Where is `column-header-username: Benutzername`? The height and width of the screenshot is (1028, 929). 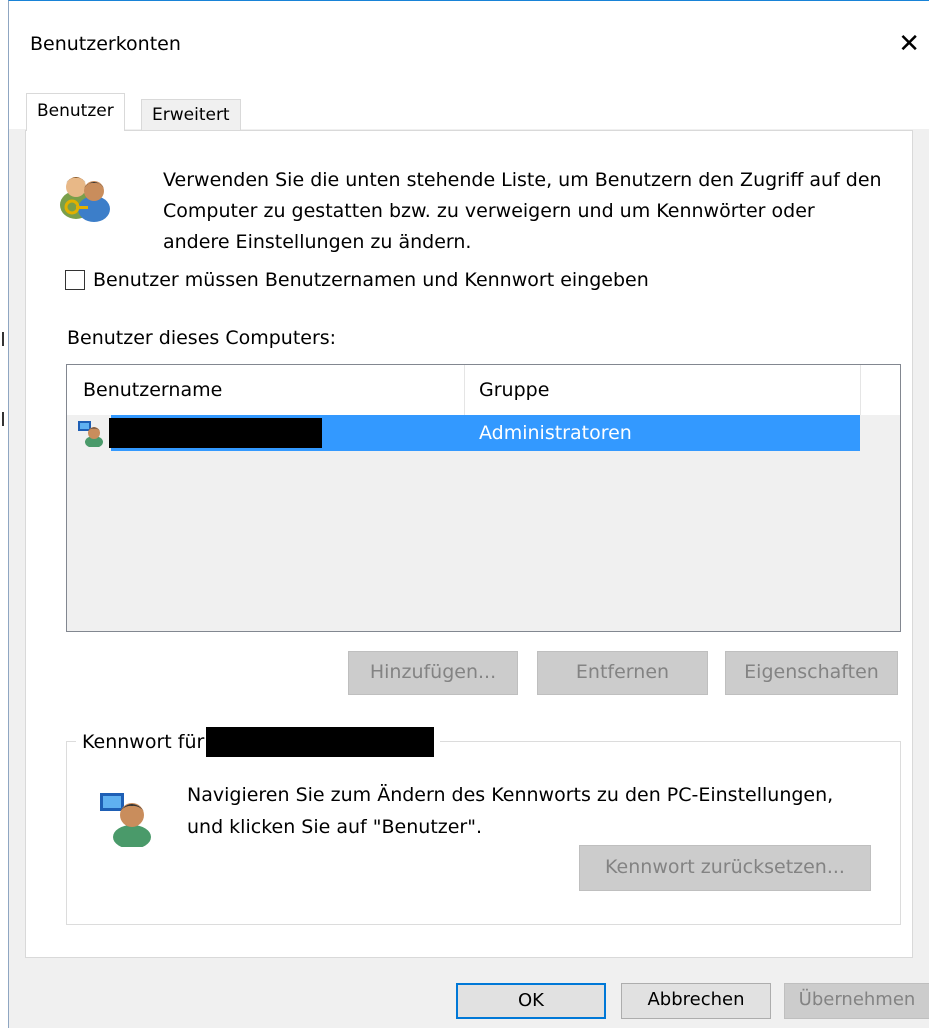 column-header-username: Benutzername is located at coordinates (152, 390).